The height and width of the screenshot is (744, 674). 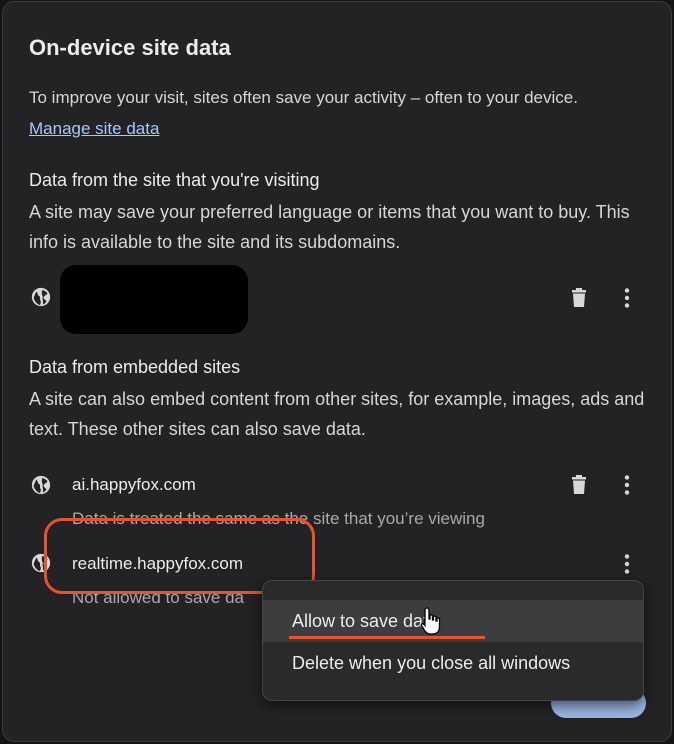 What do you see at coordinates (431, 663) in the screenshot?
I see `menu-item-label: Delete when you close all windows` at bounding box center [431, 663].